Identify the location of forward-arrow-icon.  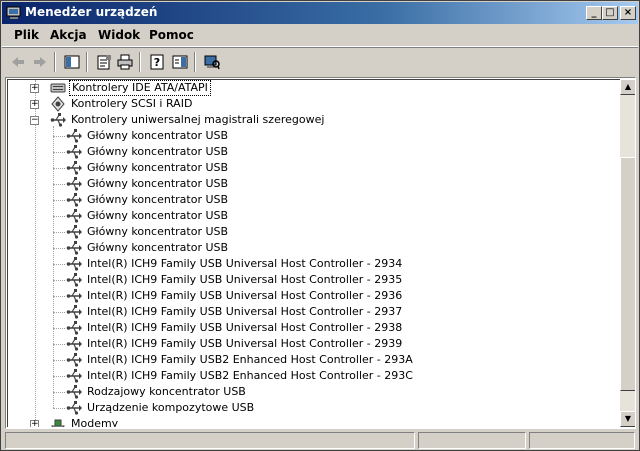
(40, 62).